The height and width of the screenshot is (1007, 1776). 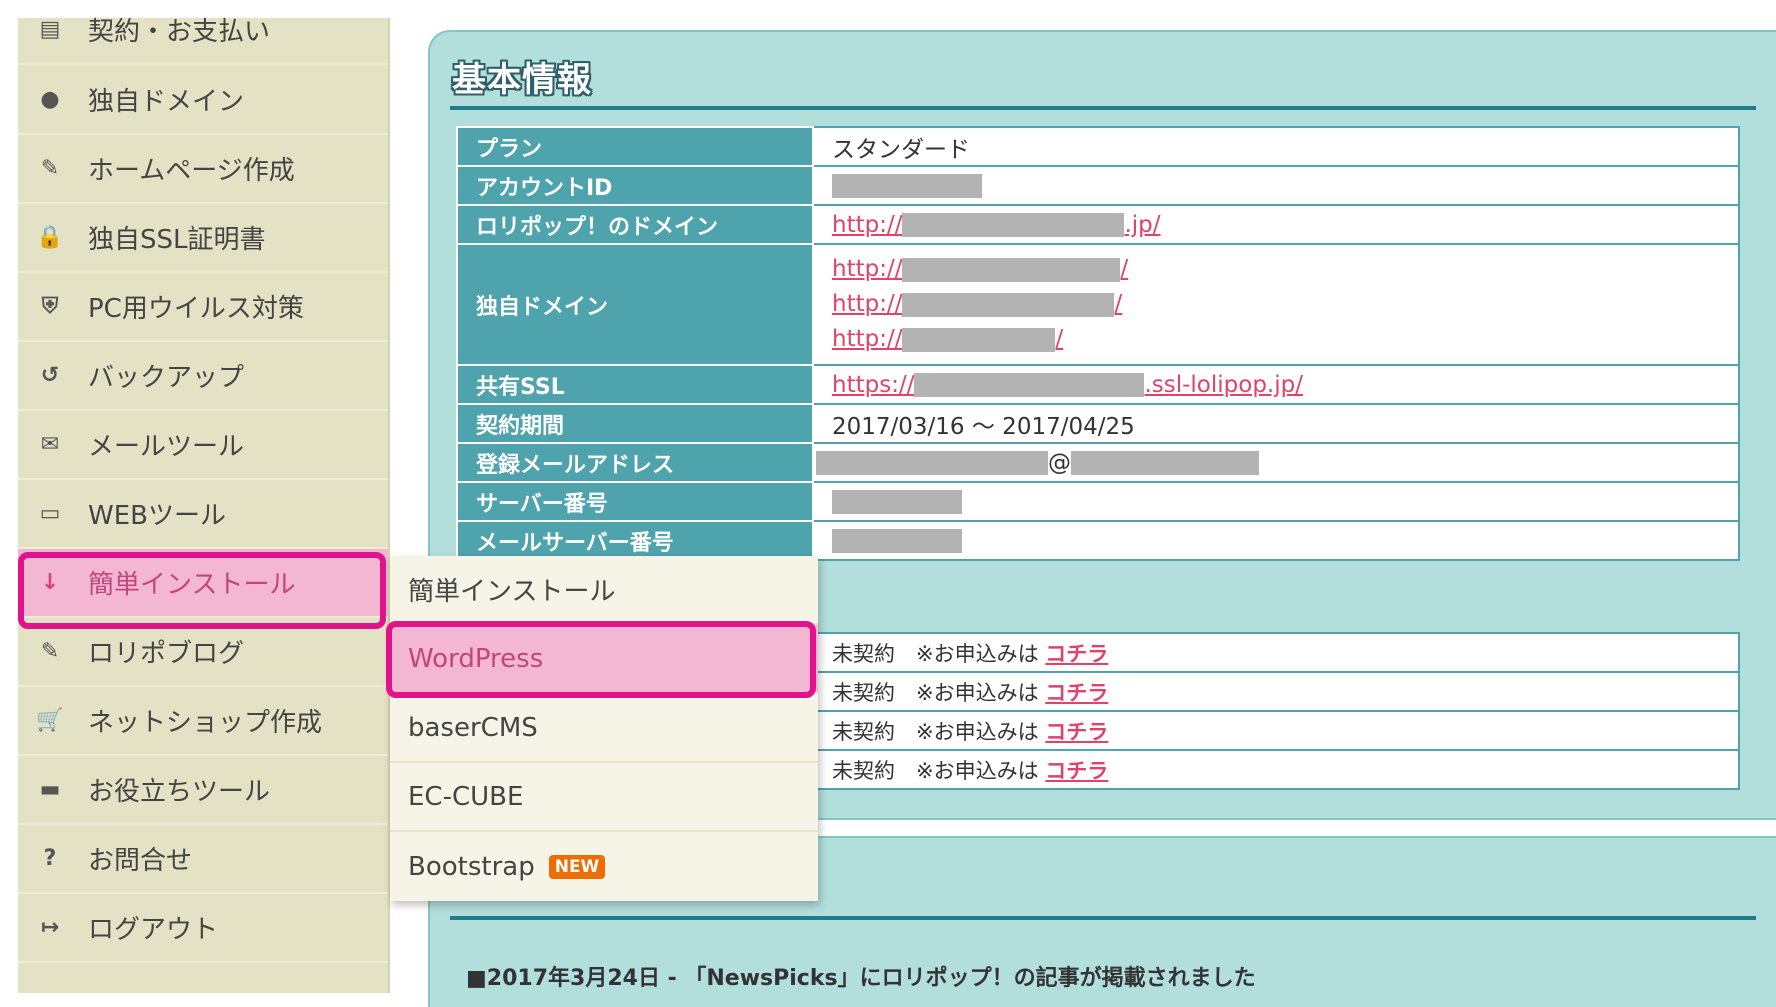 What do you see at coordinates (203, 721) in the screenshot?
I see `sidebar-item-netshop: 🛒 ネットショップ作成` at bounding box center [203, 721].